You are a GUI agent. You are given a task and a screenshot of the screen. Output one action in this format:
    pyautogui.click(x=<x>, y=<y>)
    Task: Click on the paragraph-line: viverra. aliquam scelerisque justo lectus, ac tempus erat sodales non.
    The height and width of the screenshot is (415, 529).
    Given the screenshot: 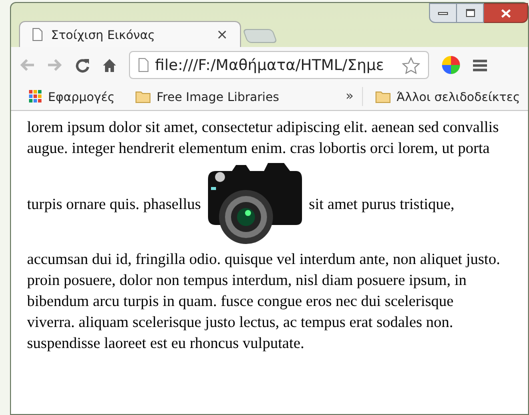 What is the action you would take?
    pyautogui.click(x=240, y=323)
    